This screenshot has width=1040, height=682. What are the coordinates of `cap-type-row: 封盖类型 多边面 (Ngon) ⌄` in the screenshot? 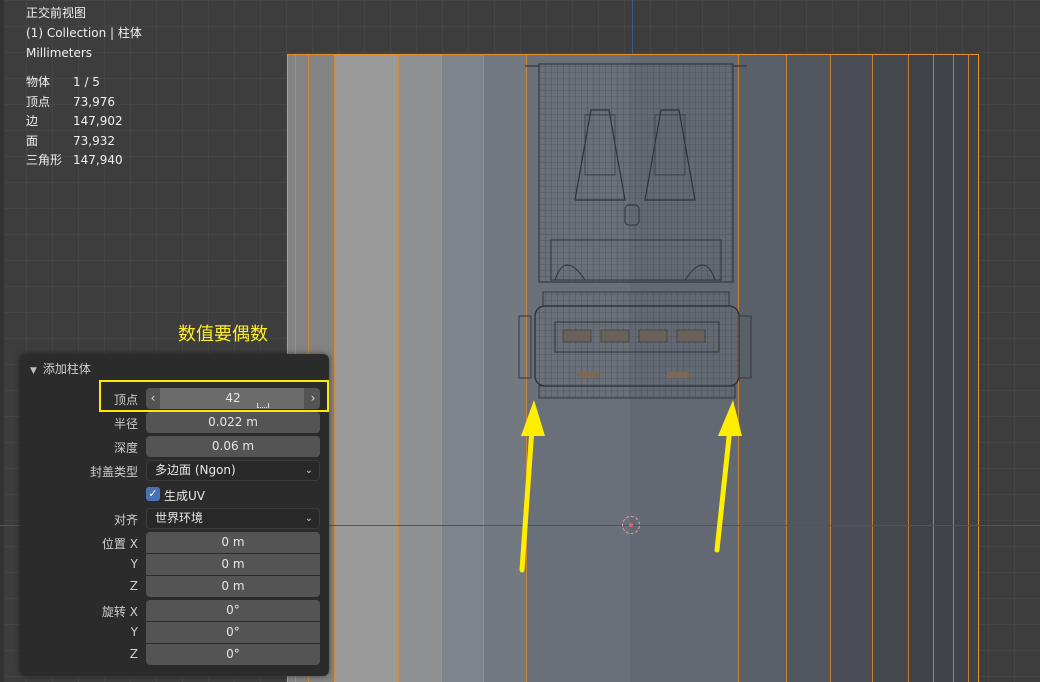 It's located at (174, 471).